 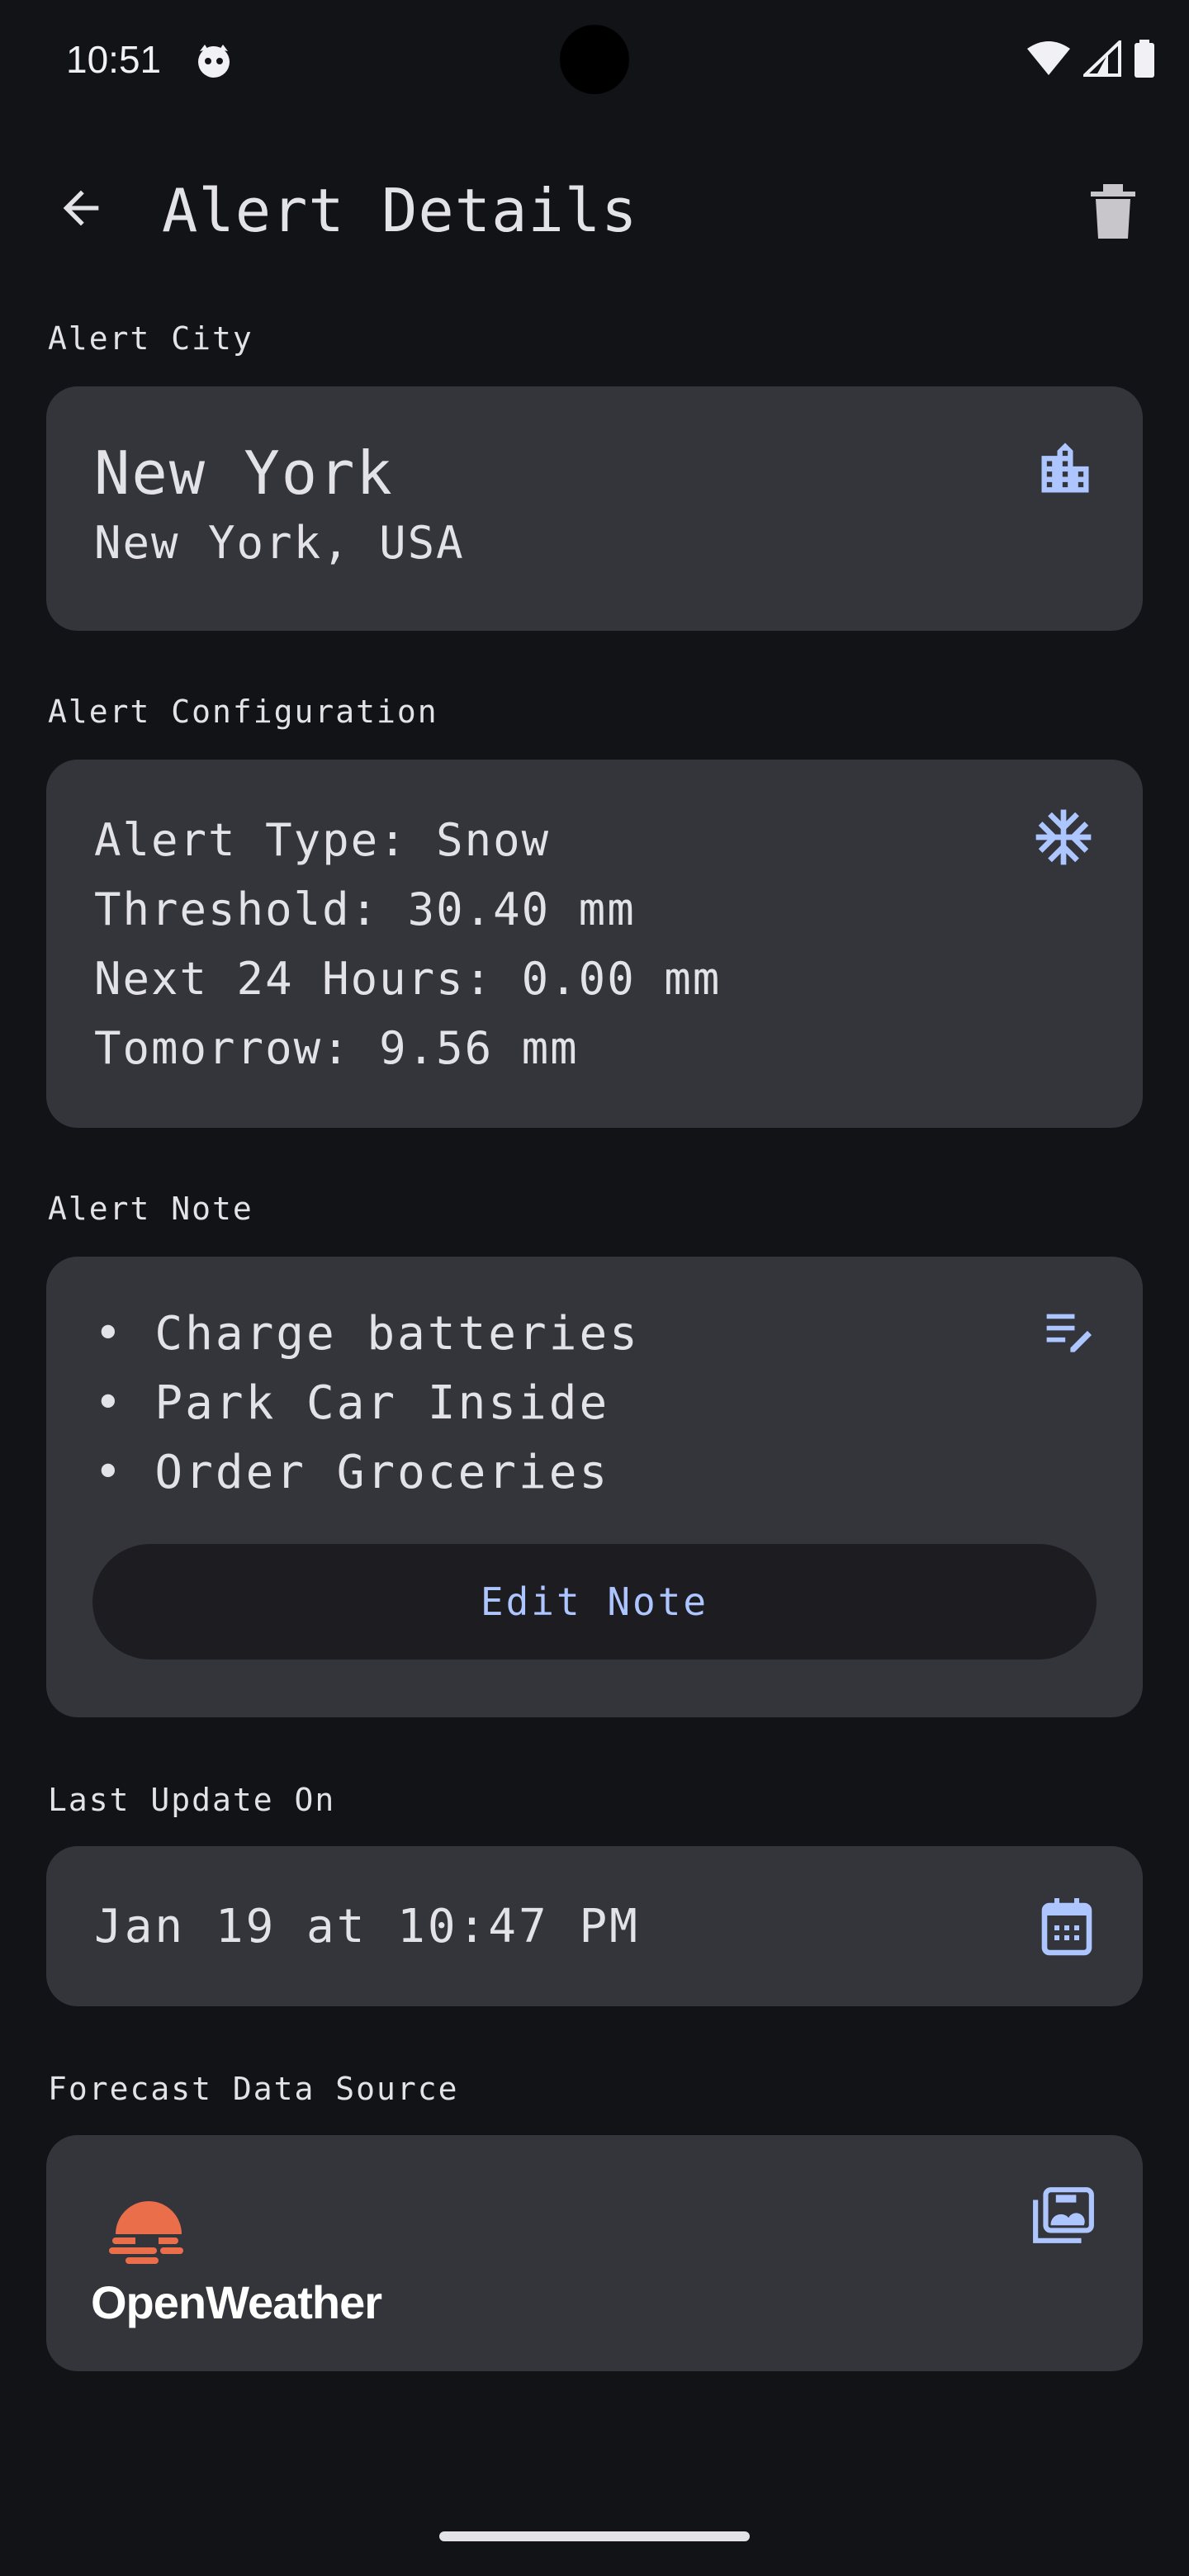 I want to click on last-update-card: Jan 19 at 10:47 PM, so click(x=594, y=1926).